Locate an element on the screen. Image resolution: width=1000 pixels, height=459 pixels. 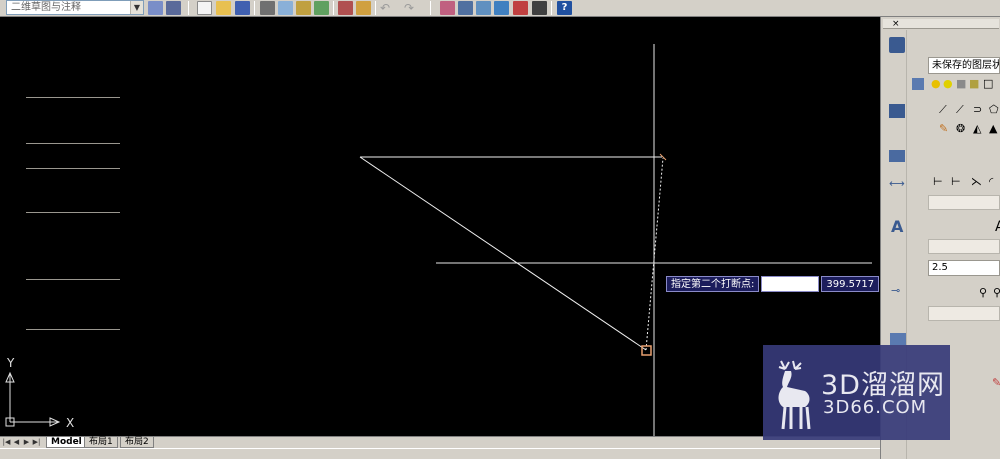
text-style-field is located at coordinates (964, 246).